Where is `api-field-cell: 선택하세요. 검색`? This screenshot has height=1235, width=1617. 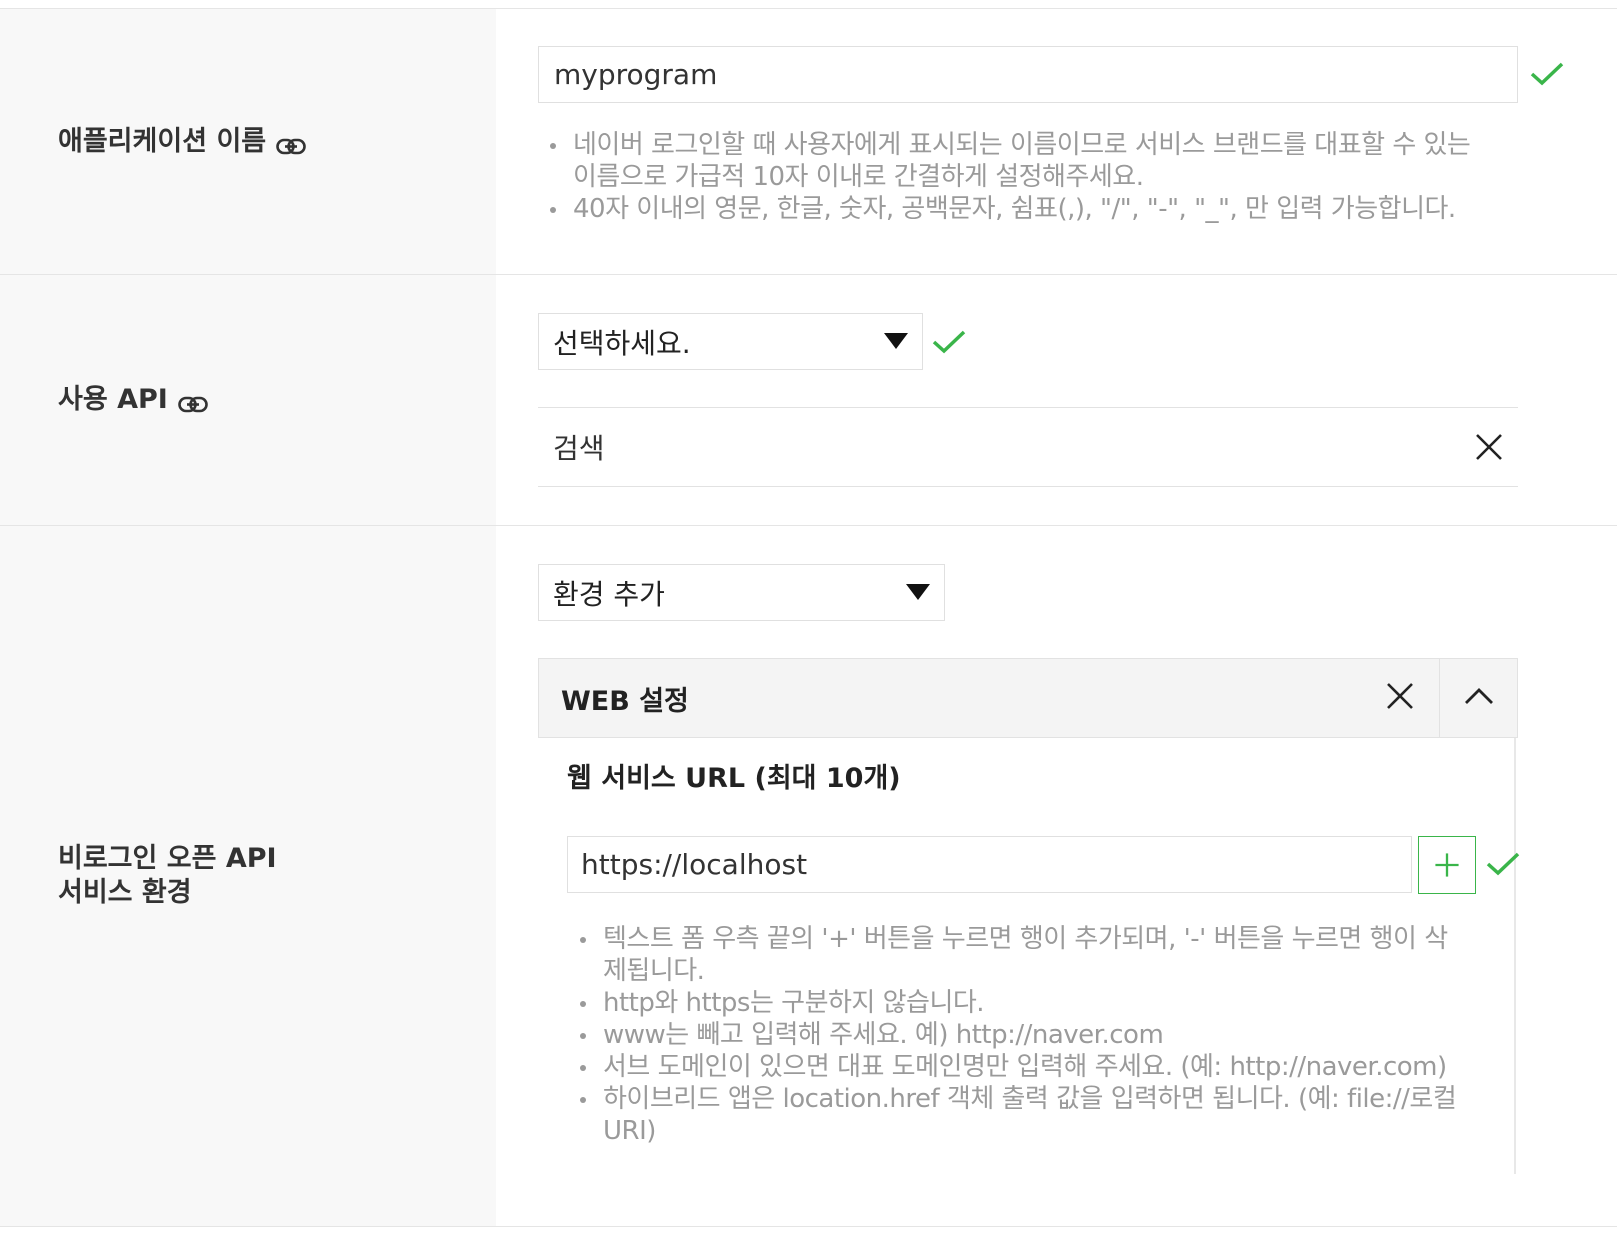
api-field-cell: 선택하세요. 검색 is located at coordinates (1056, 400).